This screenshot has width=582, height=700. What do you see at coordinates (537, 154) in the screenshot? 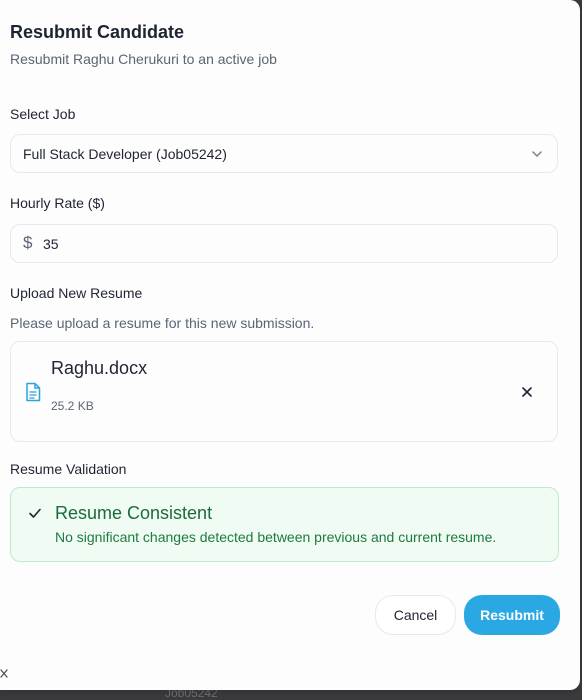
I see `chevron-down-icon` at bounding box center [537, 154].